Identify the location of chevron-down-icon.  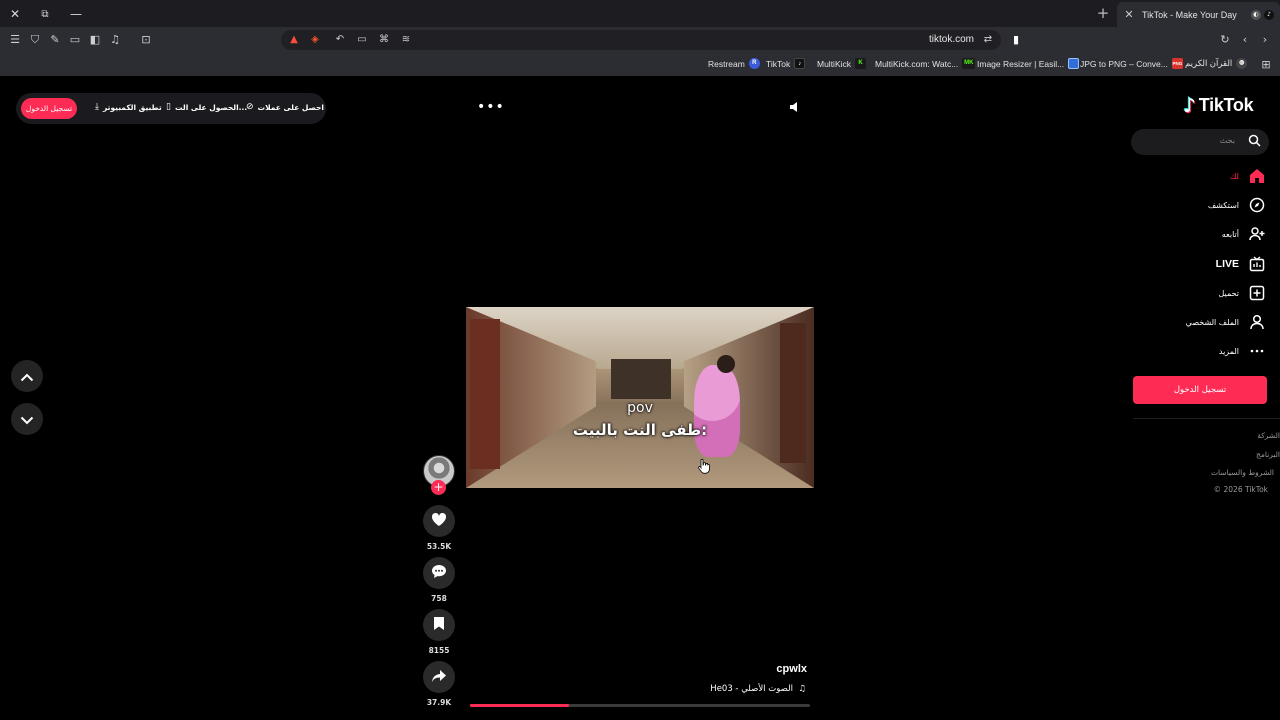
(27, 419).